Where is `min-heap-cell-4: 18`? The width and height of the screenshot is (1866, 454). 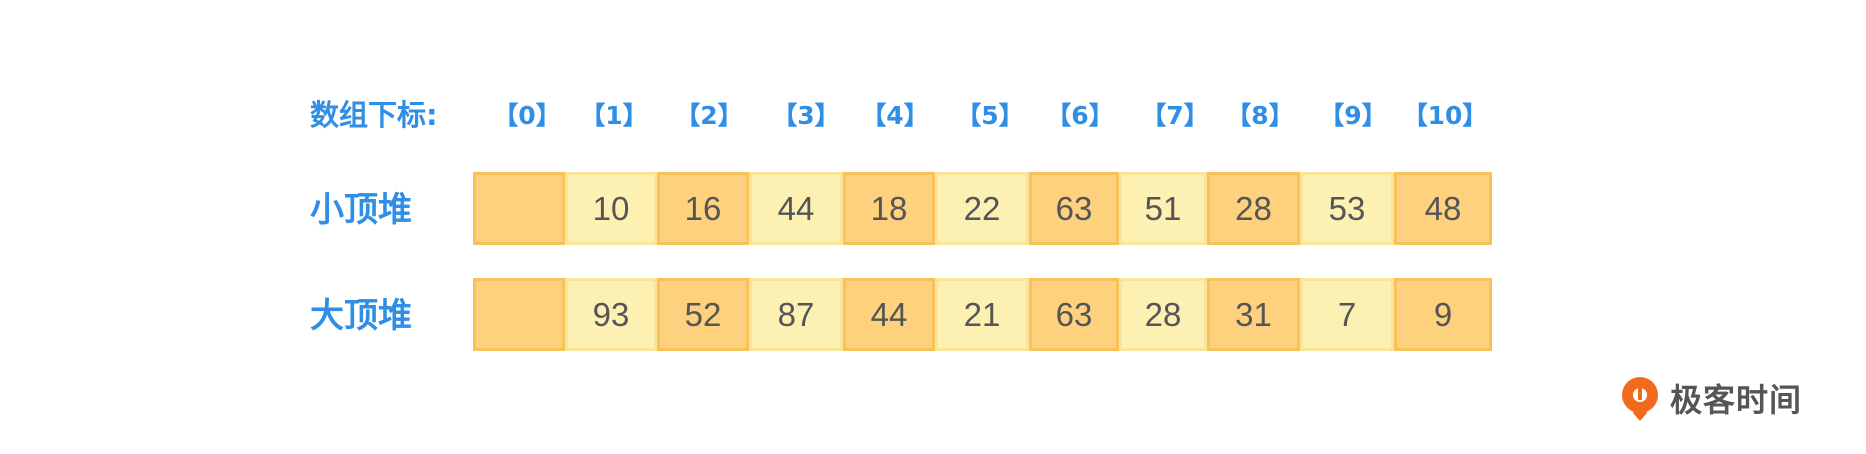
min-heap-cell-4: 18 is located at coordinates (889, 208).